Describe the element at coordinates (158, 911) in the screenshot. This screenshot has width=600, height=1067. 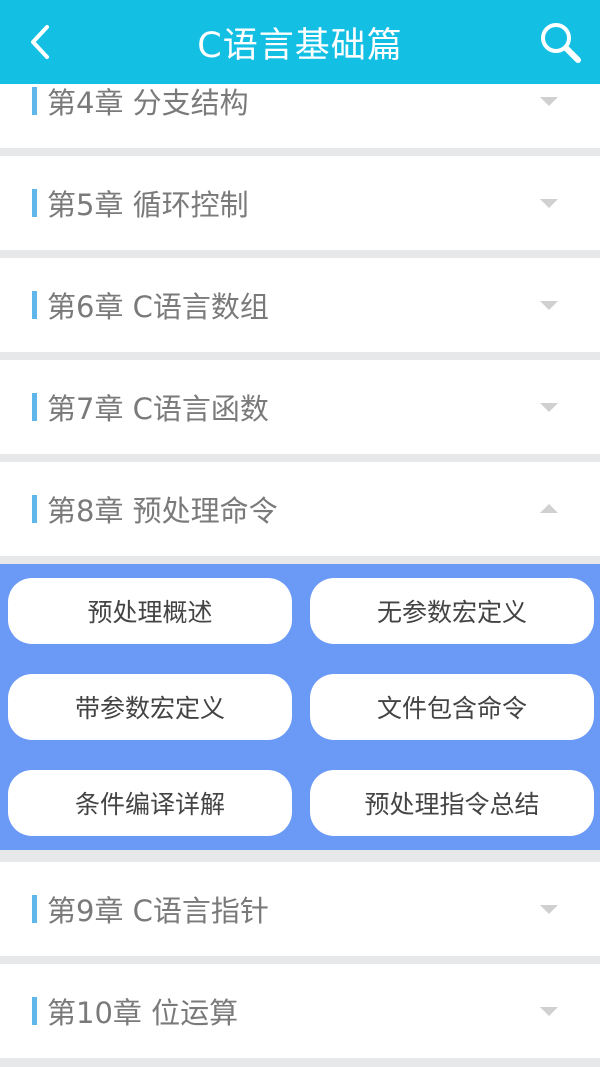
I see `chapter-label: 第9章 C语言指针` at that location.